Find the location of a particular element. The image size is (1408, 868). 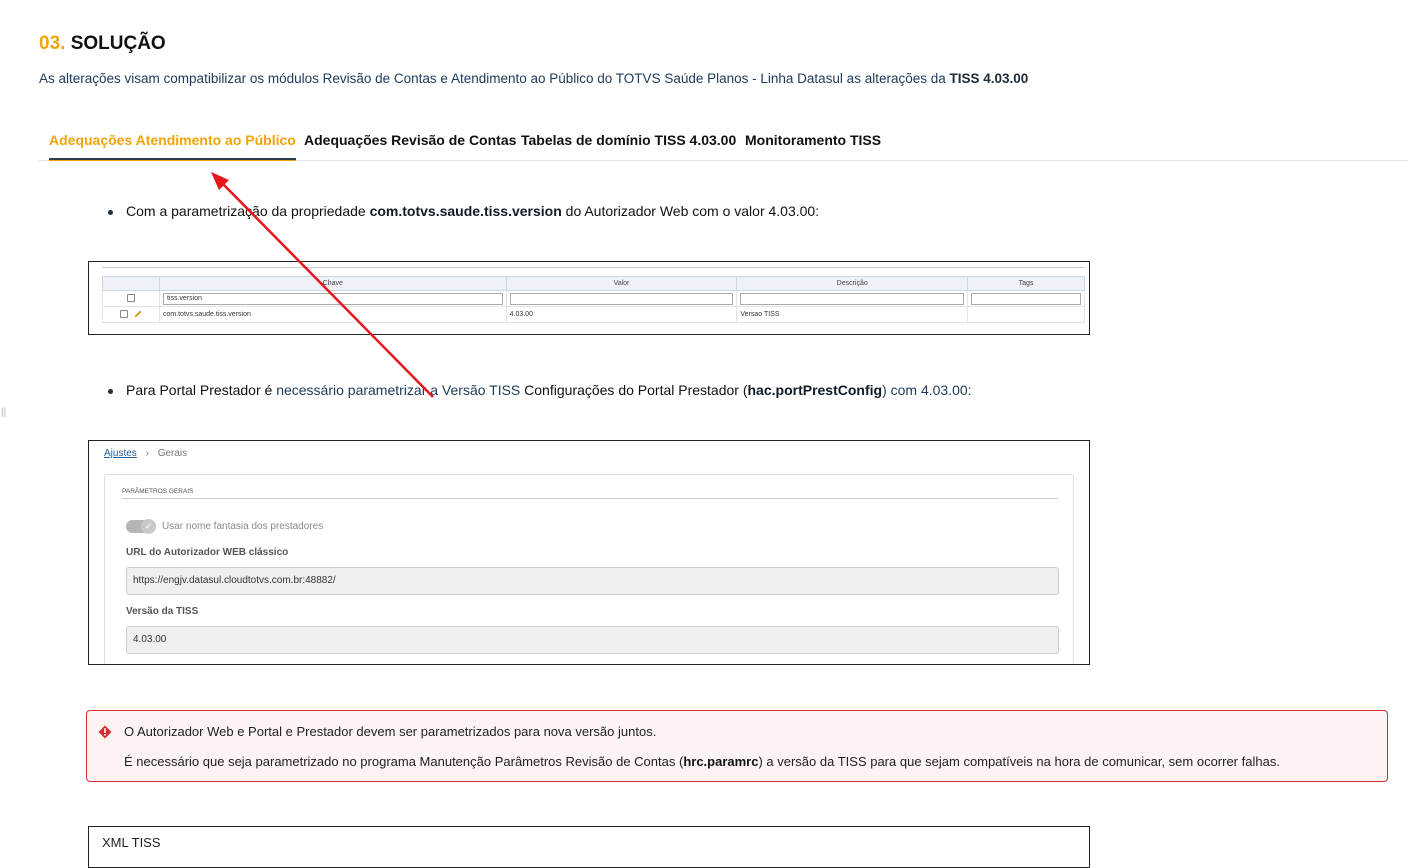

table-header-valor: Valor is located at coordinates (621, 283).